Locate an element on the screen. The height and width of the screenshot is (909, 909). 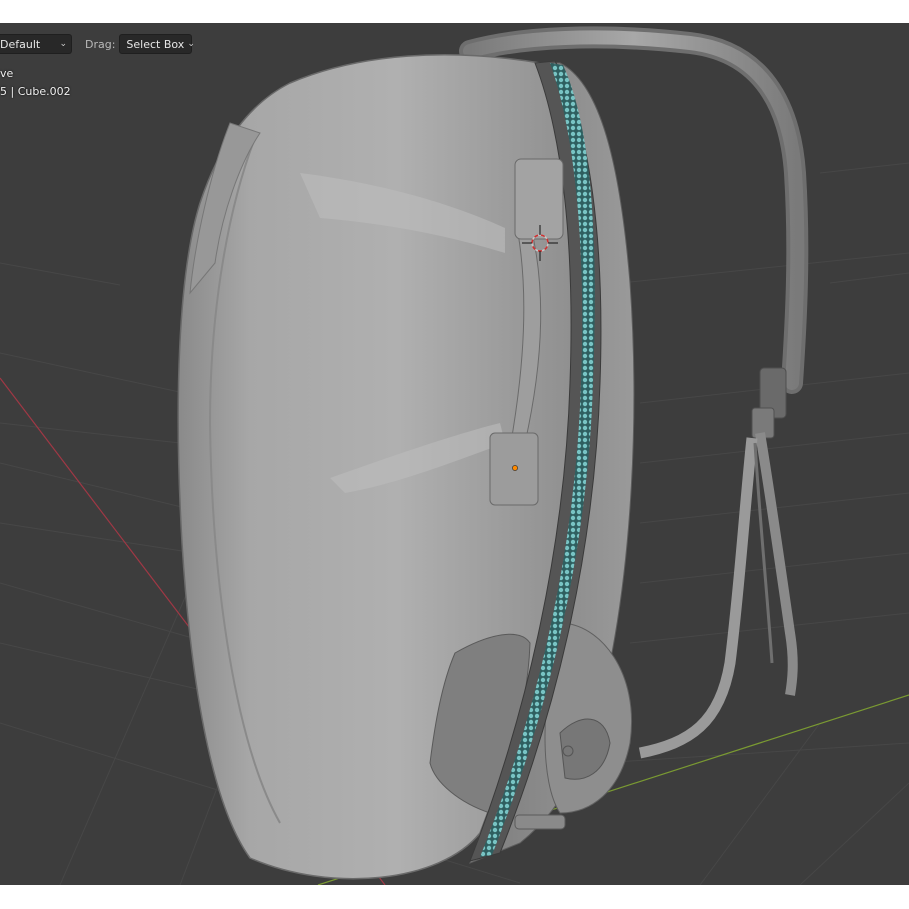
view-mode-text: ve is located at coordinates (7, 73).